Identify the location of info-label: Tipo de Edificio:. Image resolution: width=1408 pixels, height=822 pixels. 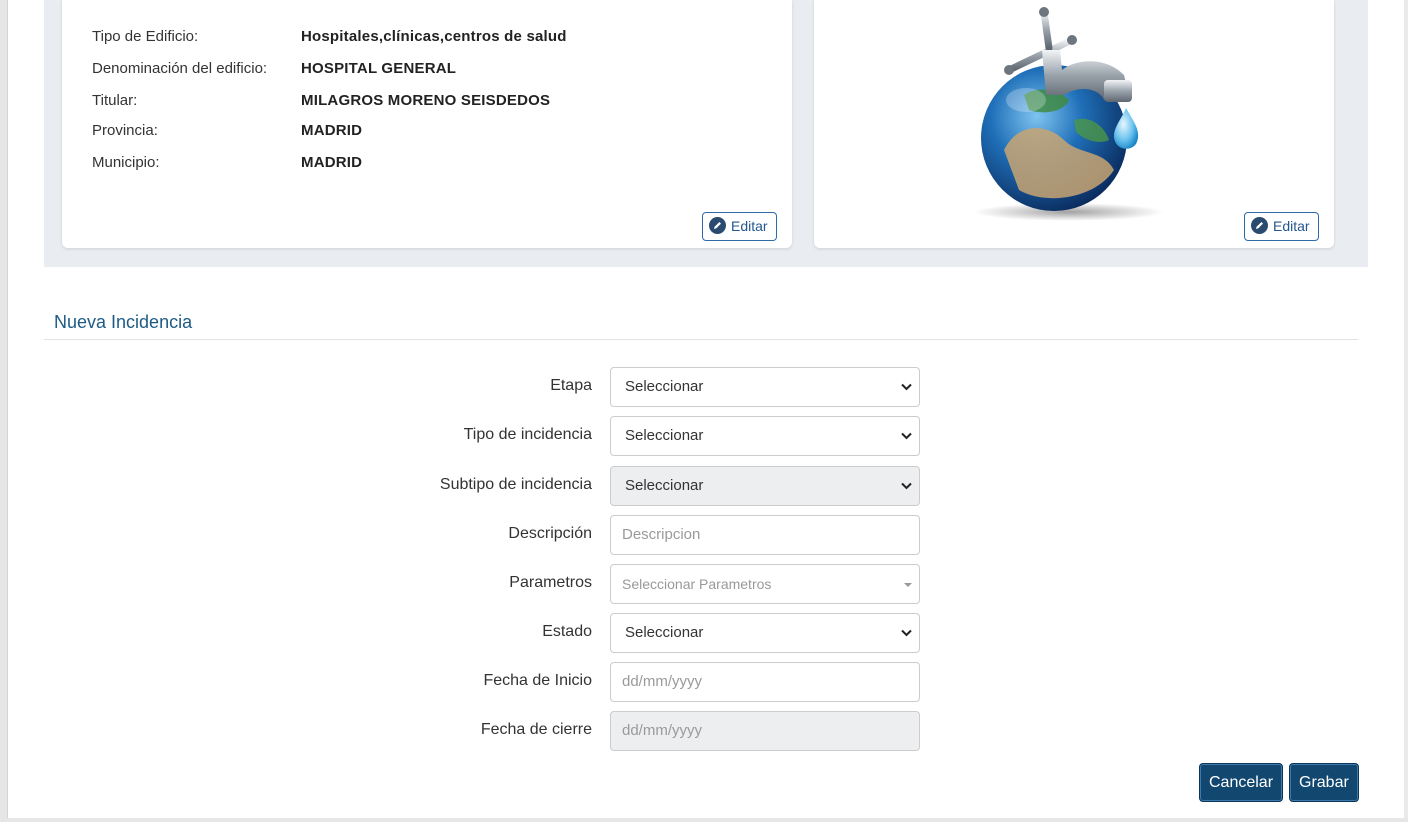
(145, 36).